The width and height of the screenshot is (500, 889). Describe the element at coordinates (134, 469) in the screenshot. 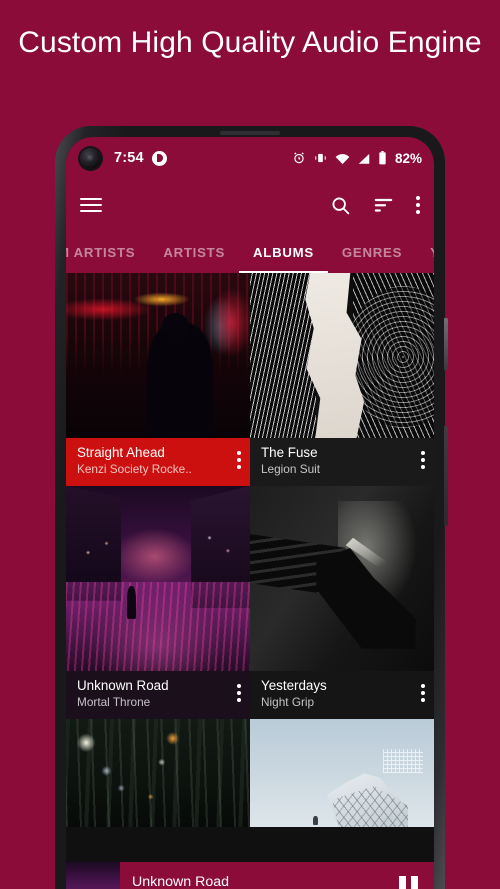

I see `album-artist: Kenzi Society Rocke..` at that location.